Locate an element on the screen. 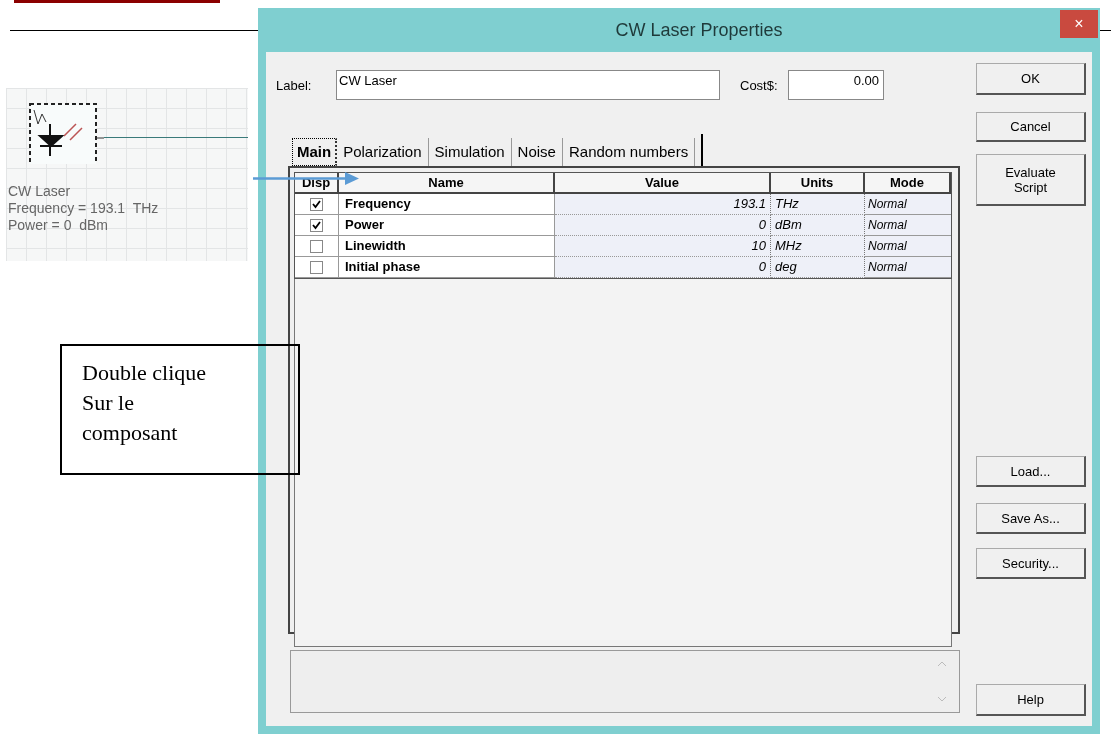  label-caption: Label: is located at coordinates (294, 86).